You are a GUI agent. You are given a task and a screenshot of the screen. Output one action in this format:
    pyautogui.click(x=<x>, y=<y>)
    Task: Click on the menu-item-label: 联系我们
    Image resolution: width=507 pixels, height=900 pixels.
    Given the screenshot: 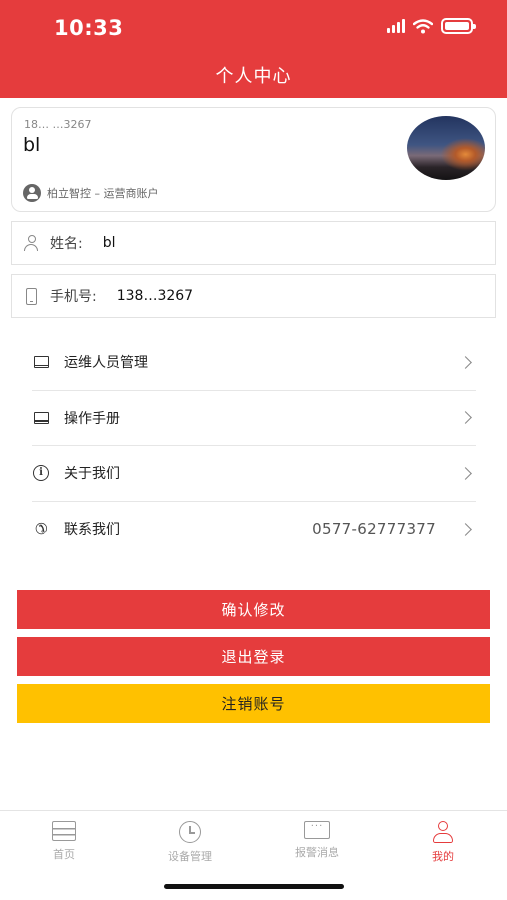 What is the action you would take?
    pyautogui.click(x=92, y=530)
    